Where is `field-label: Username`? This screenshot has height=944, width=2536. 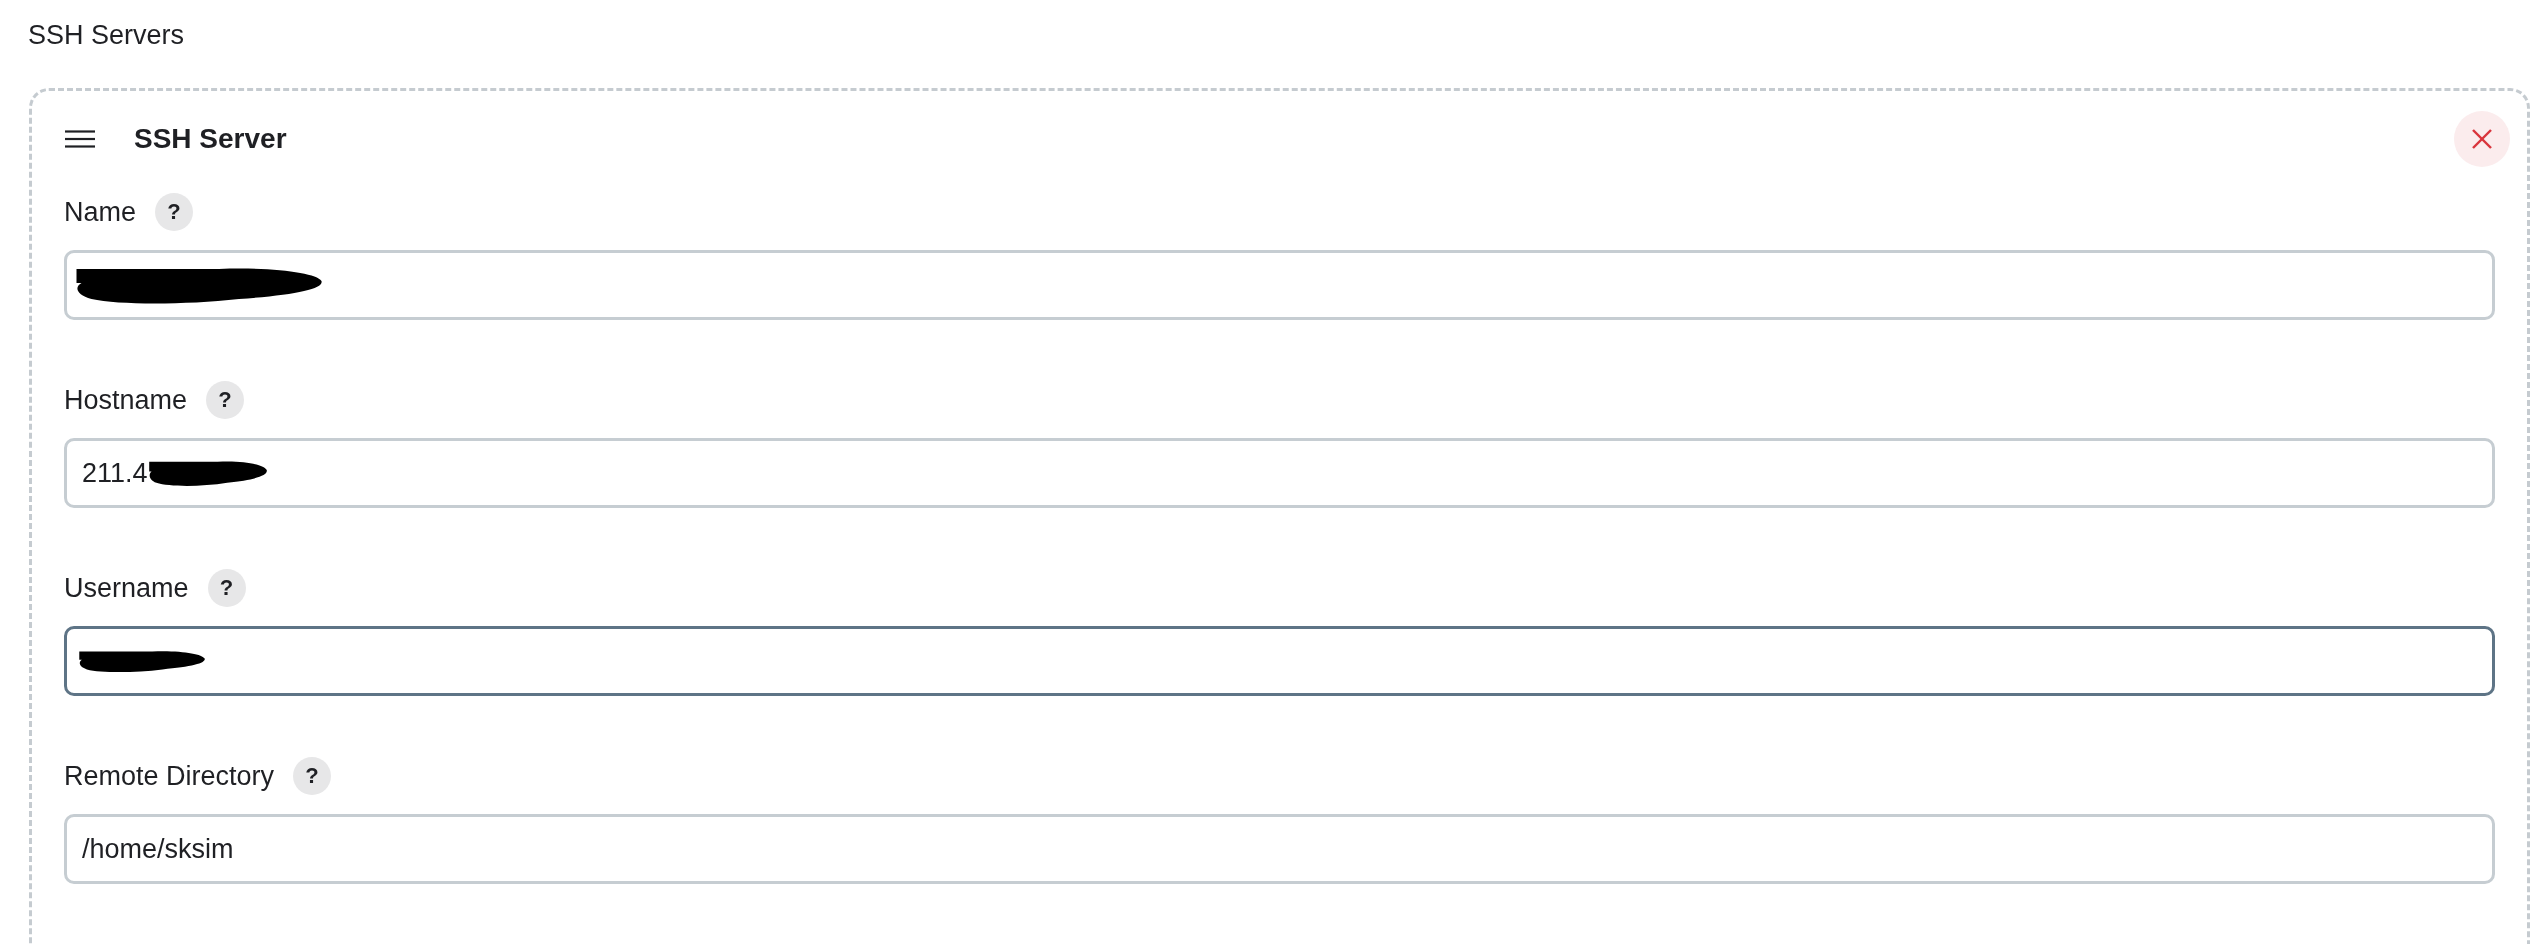 field-label: Username is located at coordinates (126, 588).